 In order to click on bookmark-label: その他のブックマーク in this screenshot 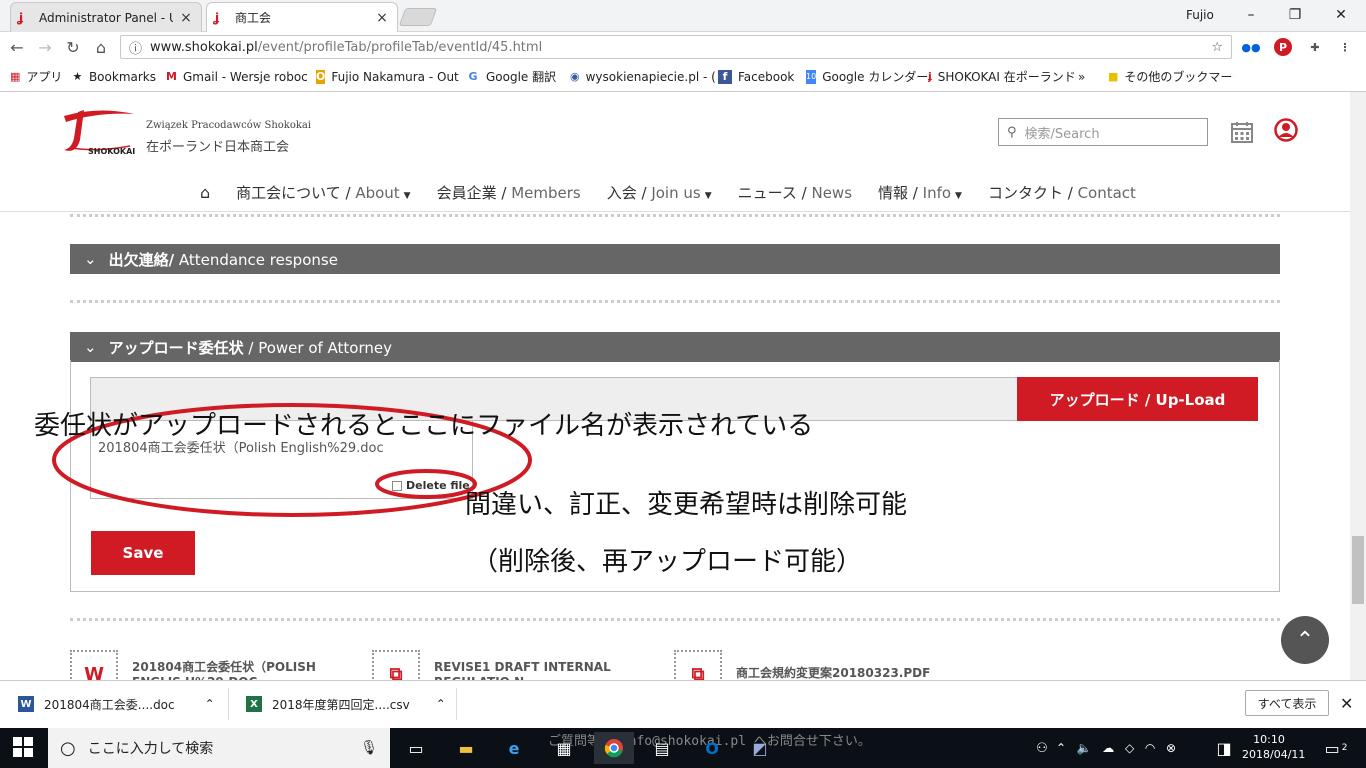, I will do `click(1179, 77)`.